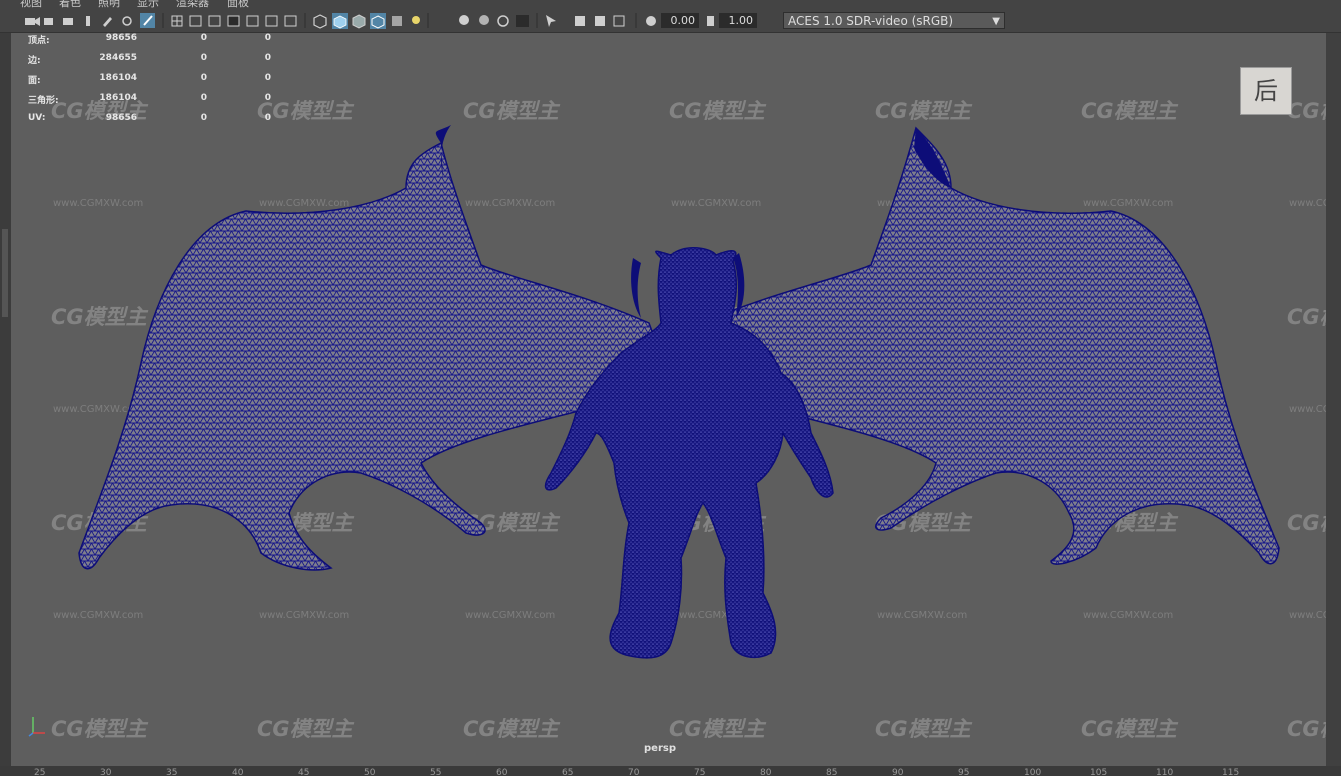  Describe the element at coordinates (634, 772) in the screenshot. I see `ruler-tick-label: 70` at that location.